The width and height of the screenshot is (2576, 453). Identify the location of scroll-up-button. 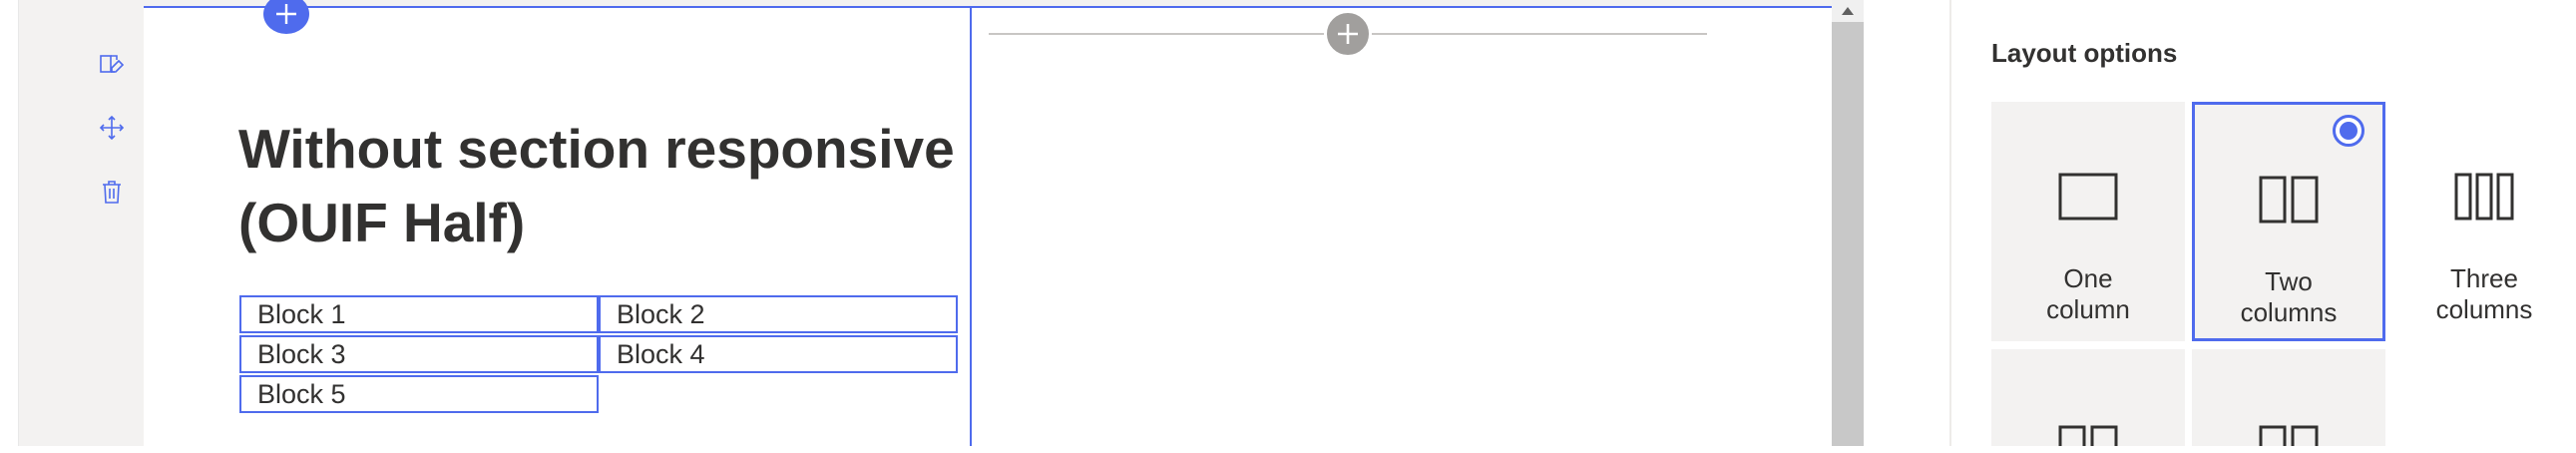
(1848, 11).